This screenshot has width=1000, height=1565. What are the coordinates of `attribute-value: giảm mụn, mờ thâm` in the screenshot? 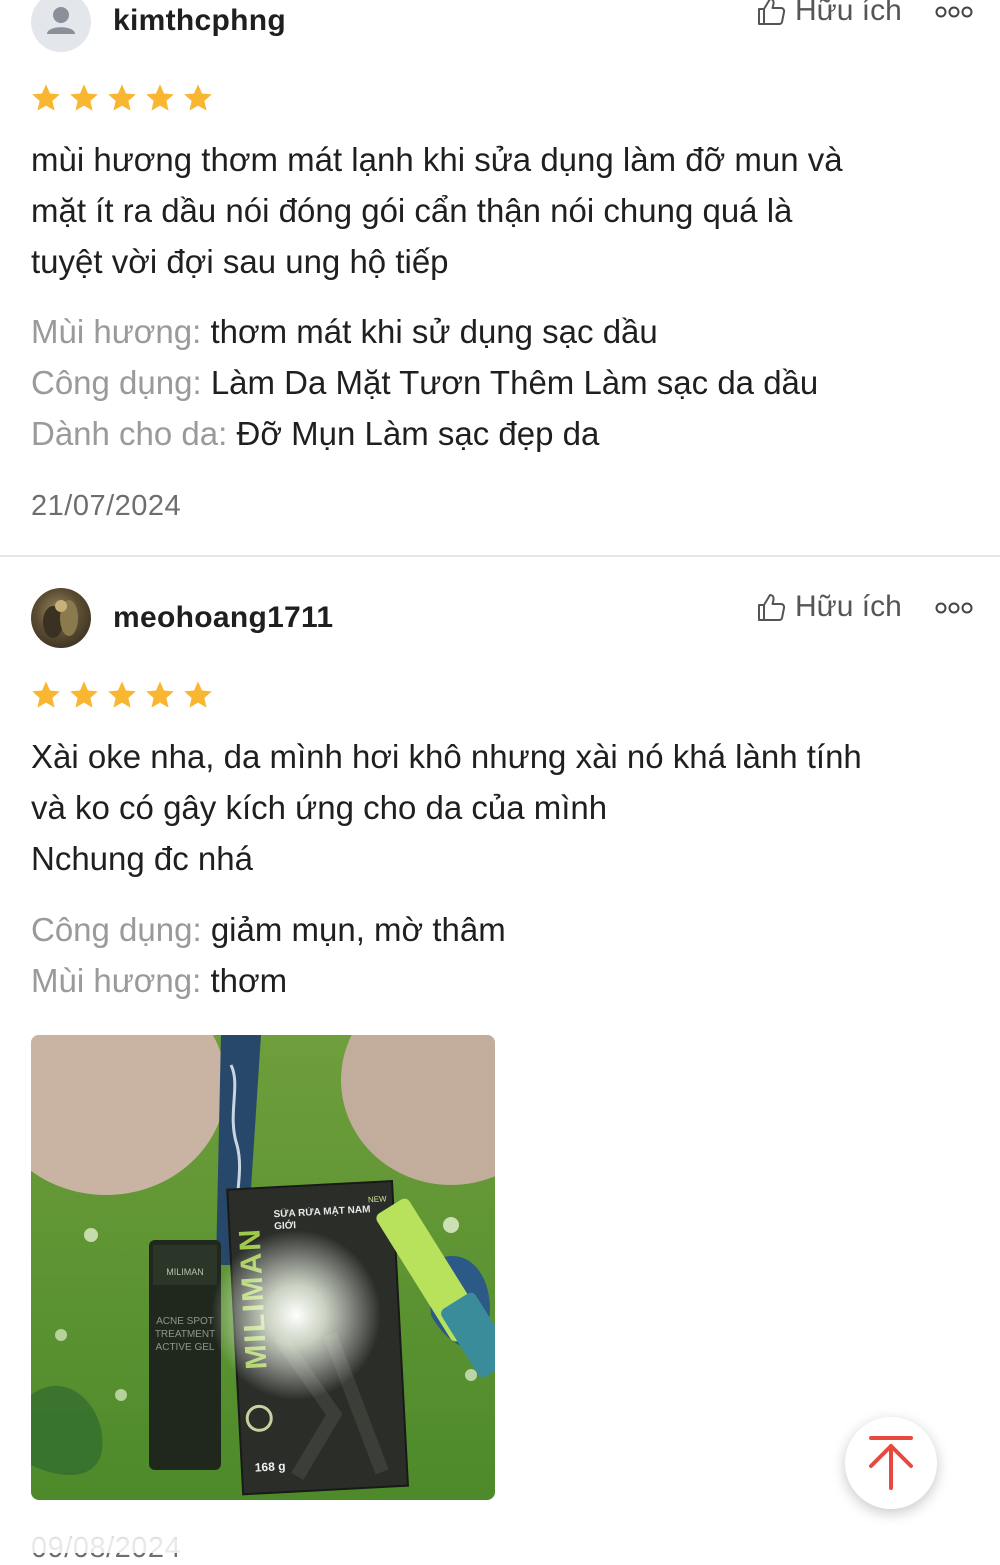 It's located at (358, 929).